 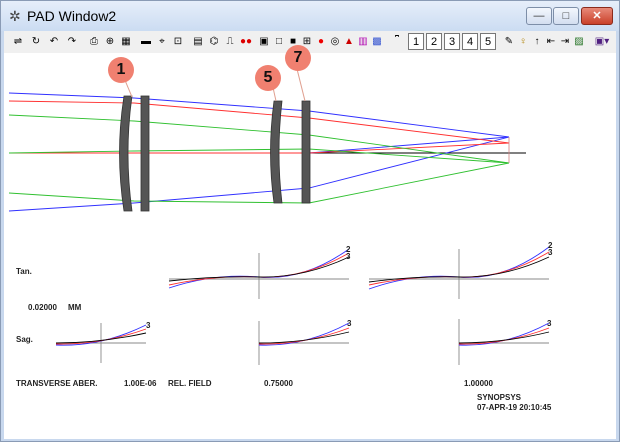 What do you see at coordinates (349, 323) in the screenshot?
I see `curve-label-3d: 3` at bounding box center [349, 323].